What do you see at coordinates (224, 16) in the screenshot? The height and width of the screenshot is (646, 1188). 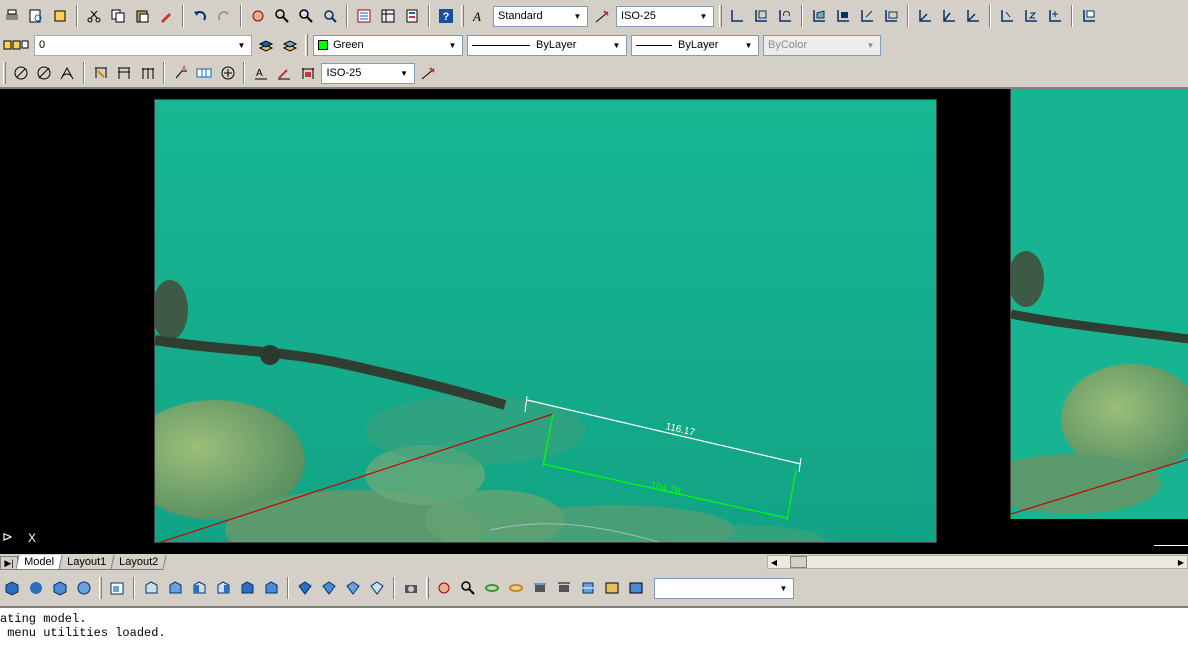 I see `redo-icon` at bounding box center [224, 16].